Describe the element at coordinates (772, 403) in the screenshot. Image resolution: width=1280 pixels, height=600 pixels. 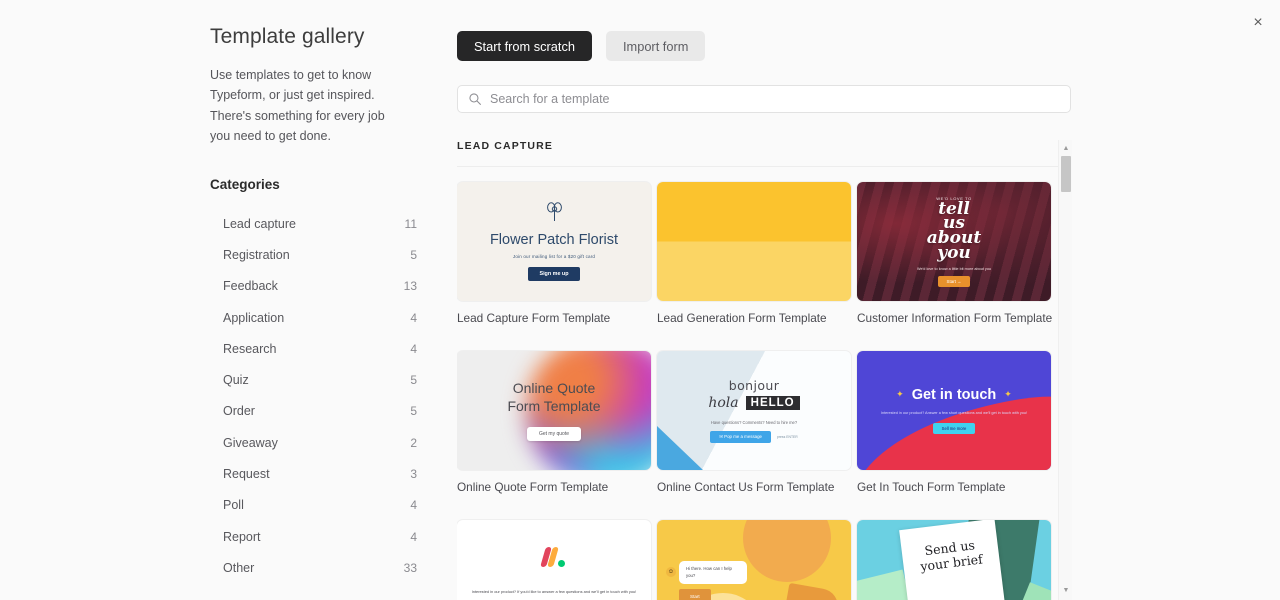
I see `preview-word-hello: HELLO` at that location.